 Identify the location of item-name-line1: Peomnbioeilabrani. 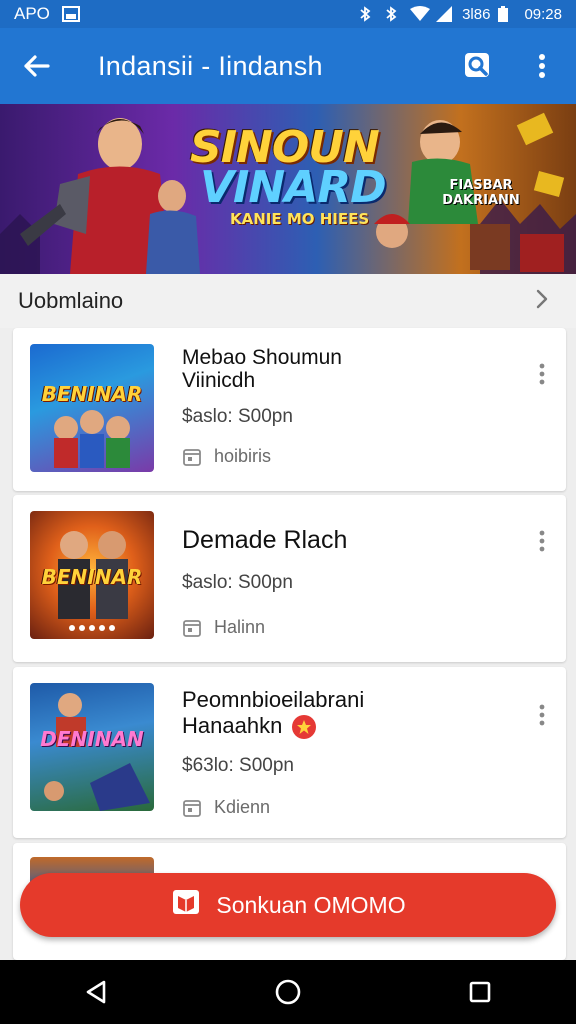
(273, 699).